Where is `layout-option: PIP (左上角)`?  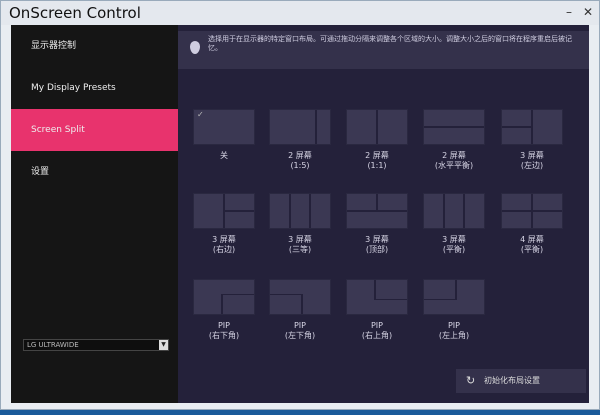
layout-option: PIP (左上角) is located at coordinates (454, 310).